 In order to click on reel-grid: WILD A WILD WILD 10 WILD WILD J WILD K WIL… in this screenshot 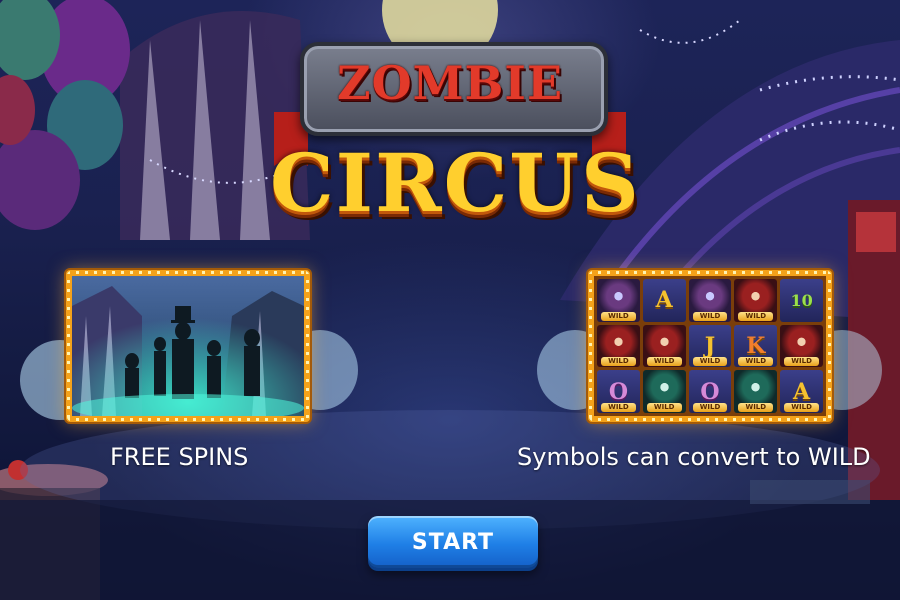, I will do `click(710, 346)`.